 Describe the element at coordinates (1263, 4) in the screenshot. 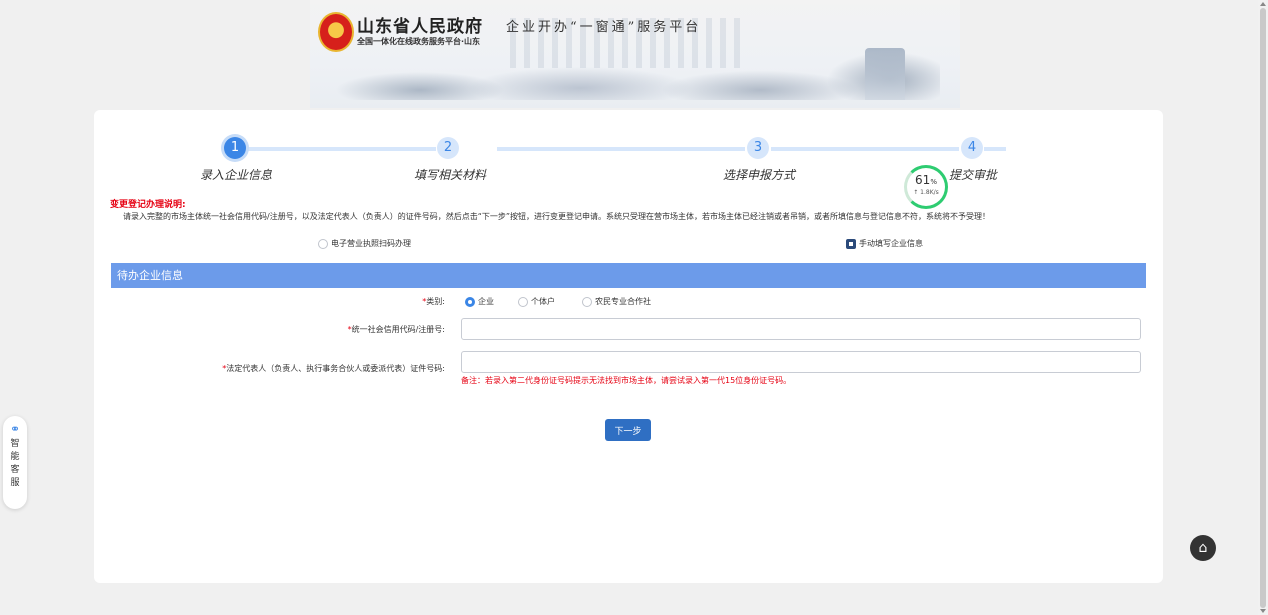

I see `scroll-up-icon` at that location.